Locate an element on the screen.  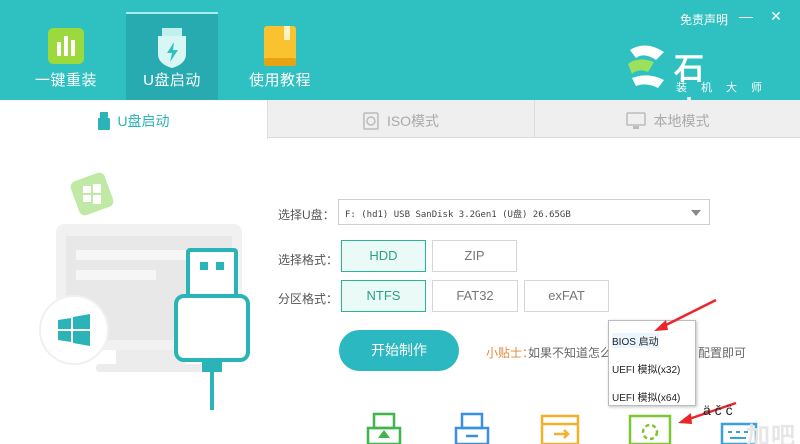
boot-option-uefi-x32: UEFI 模拟(x32) is located at coordinates (646, 368).